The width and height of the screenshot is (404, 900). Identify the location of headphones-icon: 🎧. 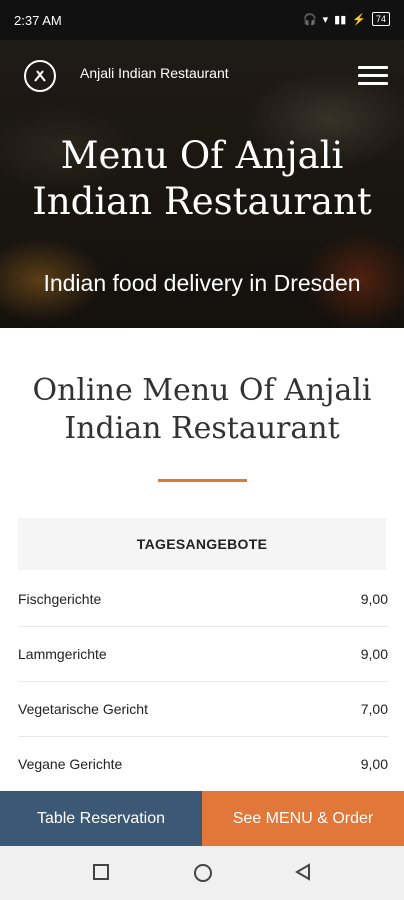
(309, 19).